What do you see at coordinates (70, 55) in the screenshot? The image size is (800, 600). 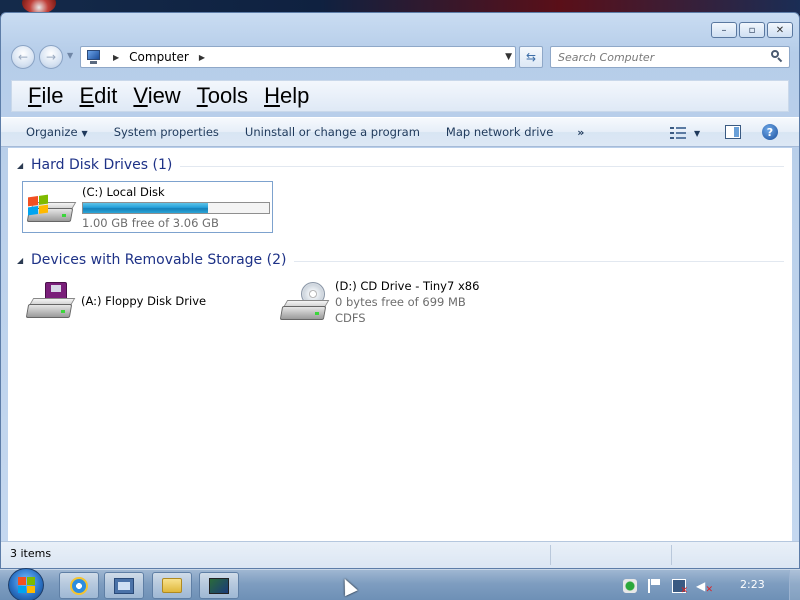 I see `recent-pages-dropdown: ▼` at bounding box center [70, 55].